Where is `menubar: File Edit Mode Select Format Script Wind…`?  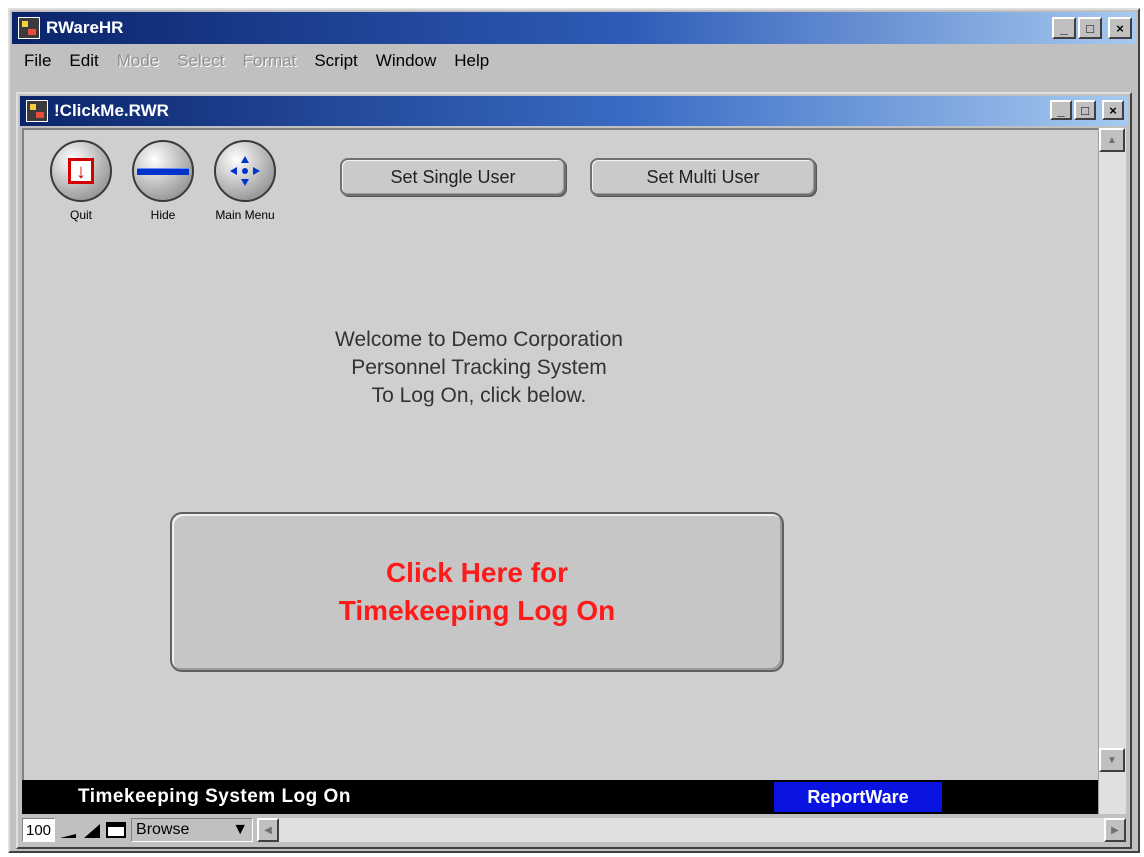
menubar: File Edit Mode Select Format Script Wind… is located at coordinates (574, 61).